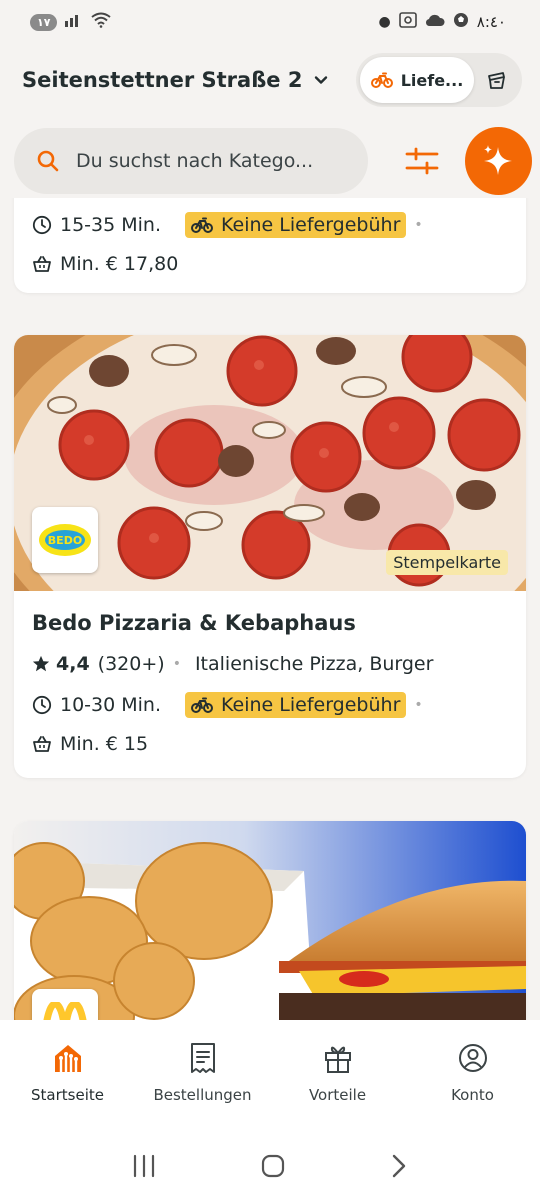 This screenshot has height=1200, width=540. I want to click on restaurant-logo: BEDO, so click(65, 540).